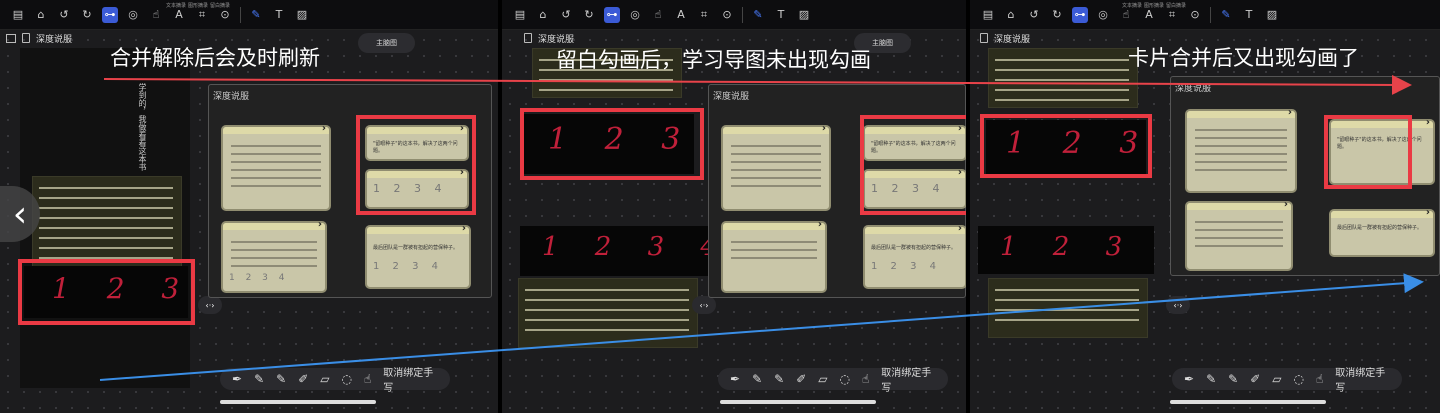 This screenshot has width=1440, height=413. What do you see at coordinates (833, 381) in the screenshot?
I see `pen-tray: ✒ ✎ ✎ ✐ ▱ ◌ ☝ 取消绑定手写` at bounding box center [833, 381].